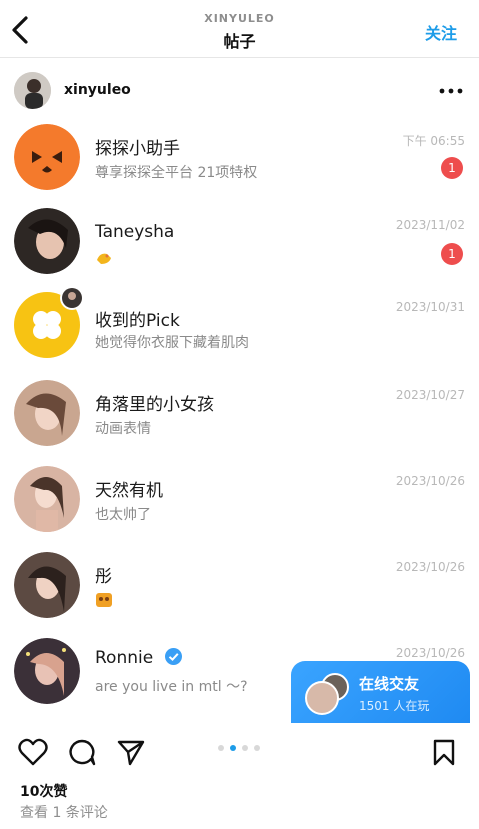 This screenshot has width=479, height=829. What do you see at coordinates (239, 29) in the screenshot?
I see `top-bar: XINYULEO 帖子 关注` at bounding box center [239, 29].